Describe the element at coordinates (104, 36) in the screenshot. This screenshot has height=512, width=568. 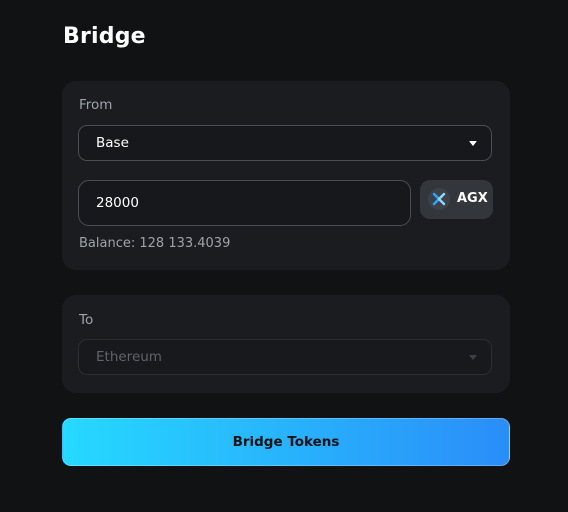
I see `page-title: Bridge` at that location.